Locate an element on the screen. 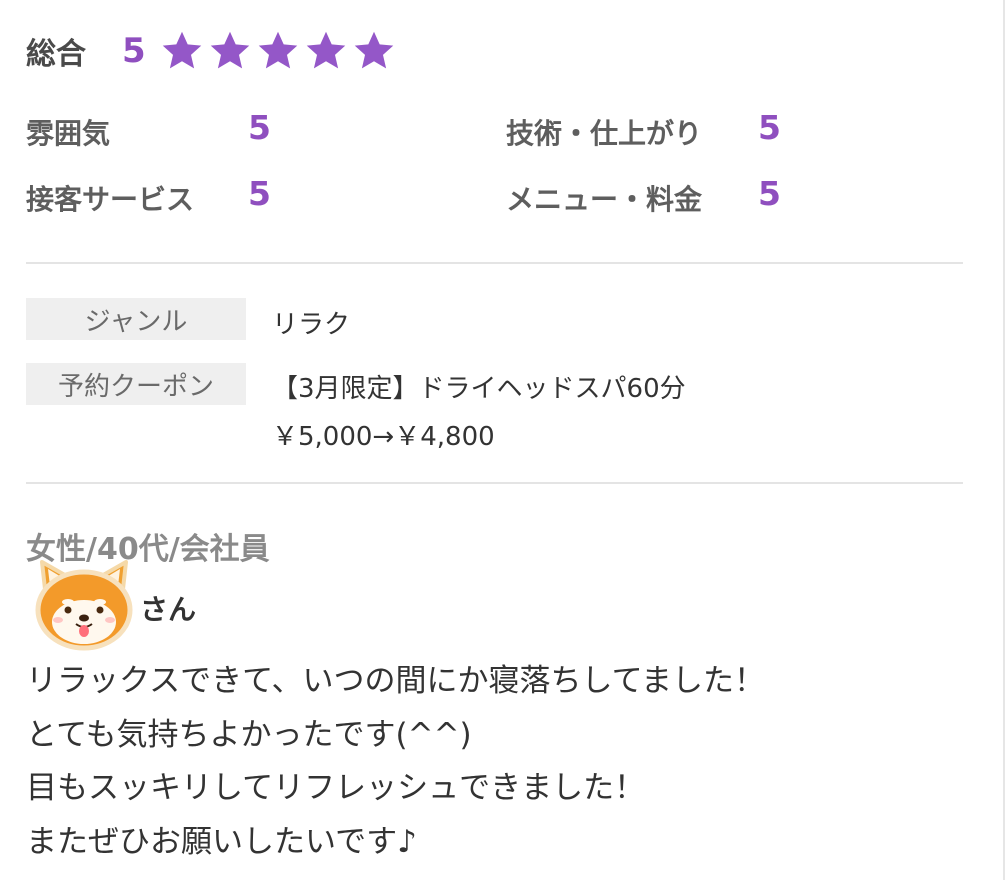 This screenshot has width=1005, height=880. overall-label: 総合 is located at coordinates (56, 54).